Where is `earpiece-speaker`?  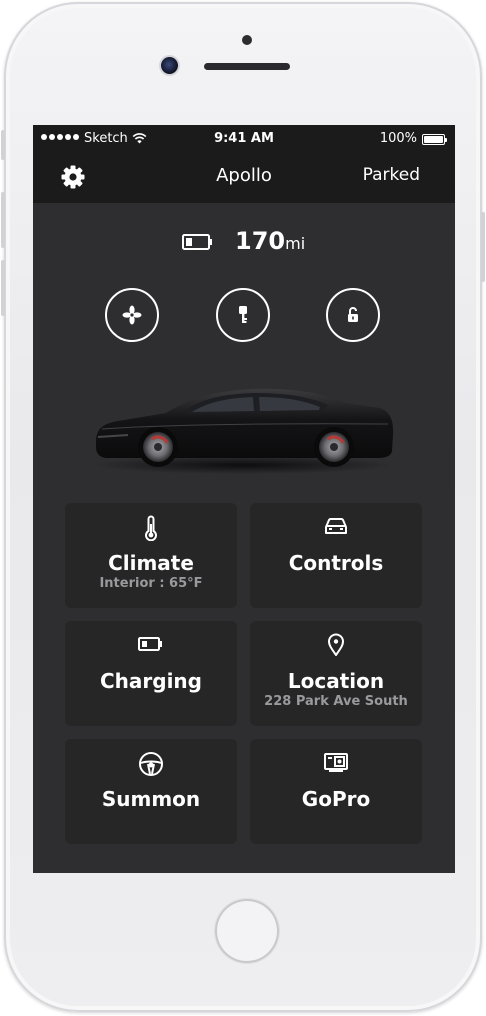 earpiece-speaker is located at coordinates (247, 66).